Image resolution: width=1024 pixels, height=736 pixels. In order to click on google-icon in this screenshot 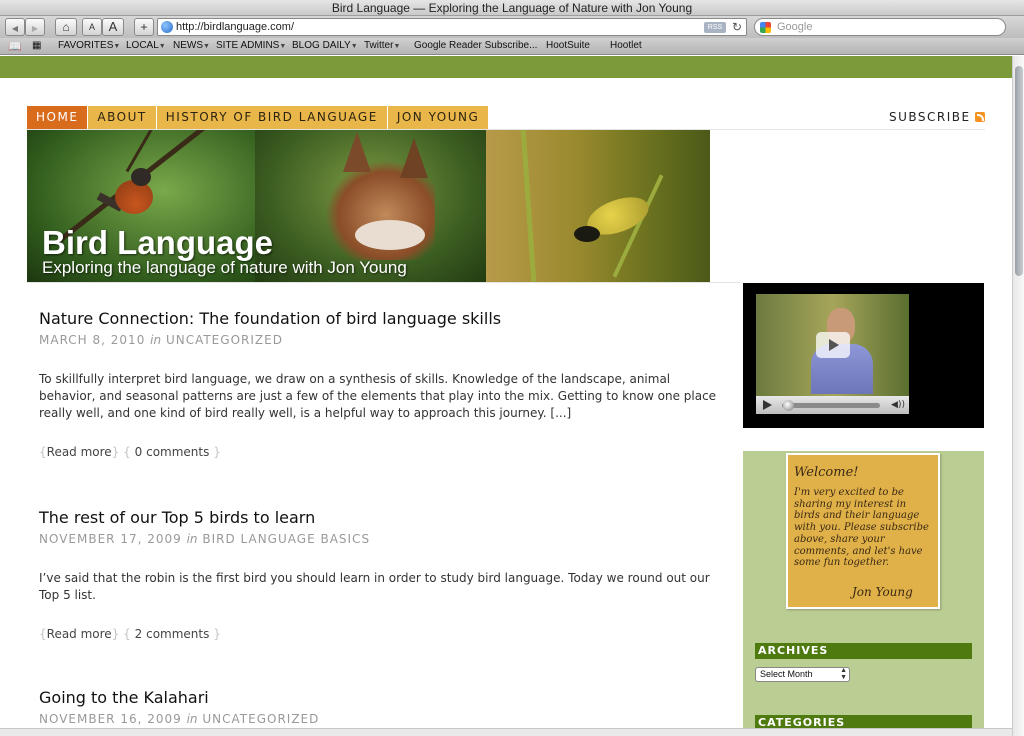, I will do `click(765, 27)`.